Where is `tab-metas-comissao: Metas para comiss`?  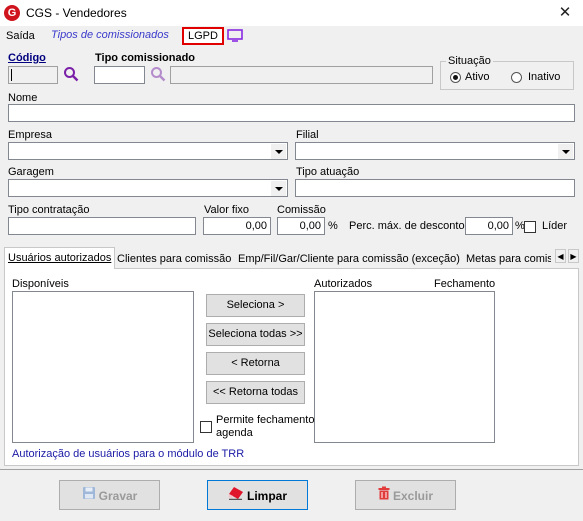
tab-metas-comissao: Metas para comiss is located at coordinates (507, 259).